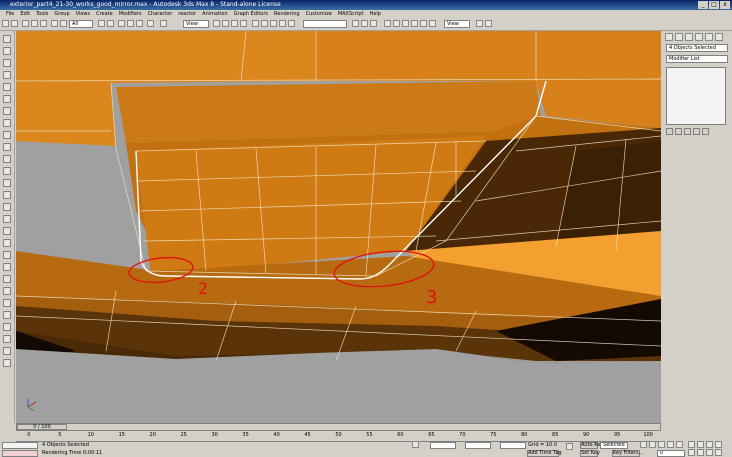  I want to click on maximize-viewport-icon, so click(718, 452).